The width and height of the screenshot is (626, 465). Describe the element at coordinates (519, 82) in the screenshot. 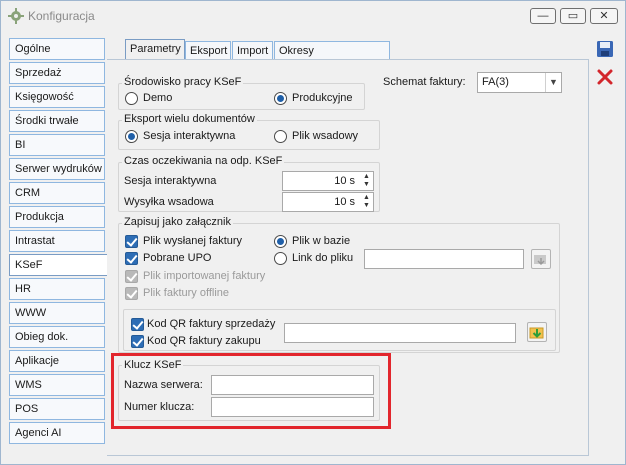

I see `schema-select: FA(3) ▼` at that location.